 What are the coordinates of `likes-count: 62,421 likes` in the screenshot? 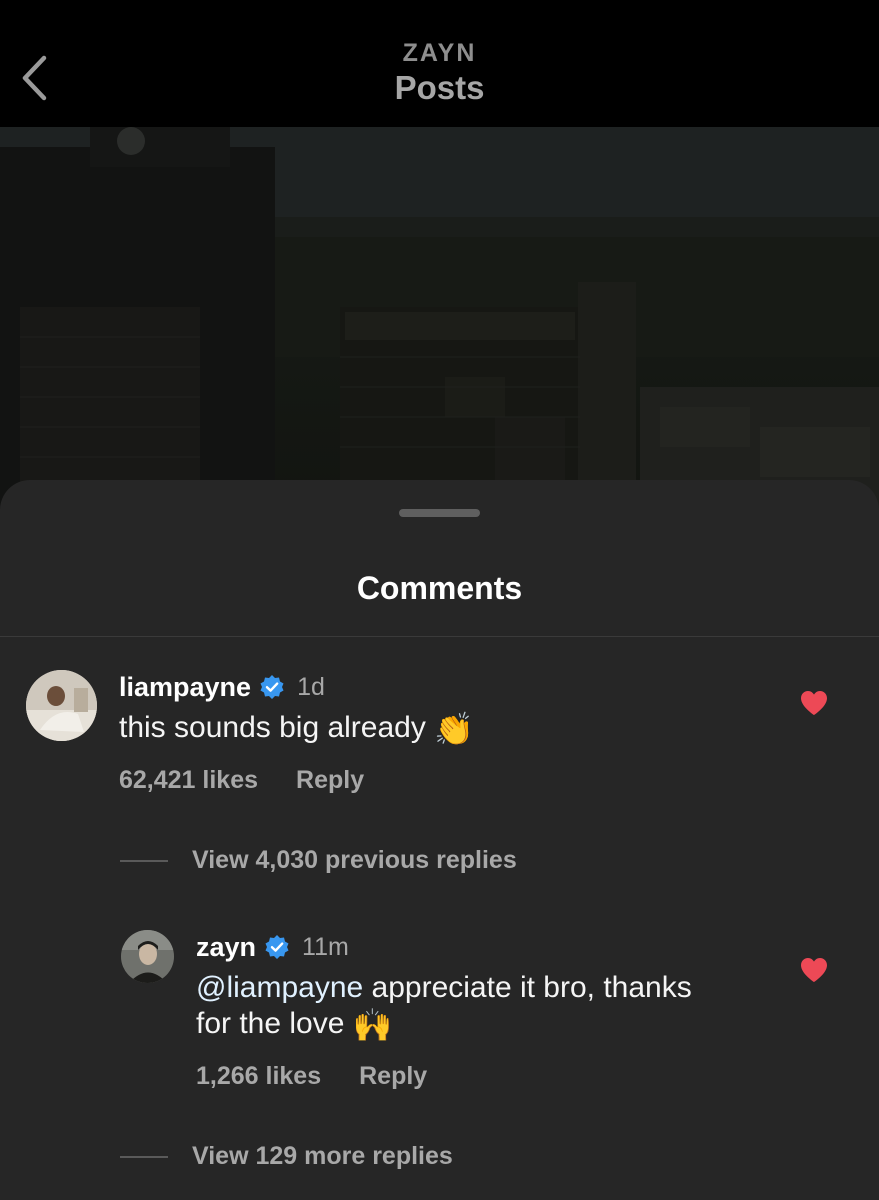 It's located at (188, 780).